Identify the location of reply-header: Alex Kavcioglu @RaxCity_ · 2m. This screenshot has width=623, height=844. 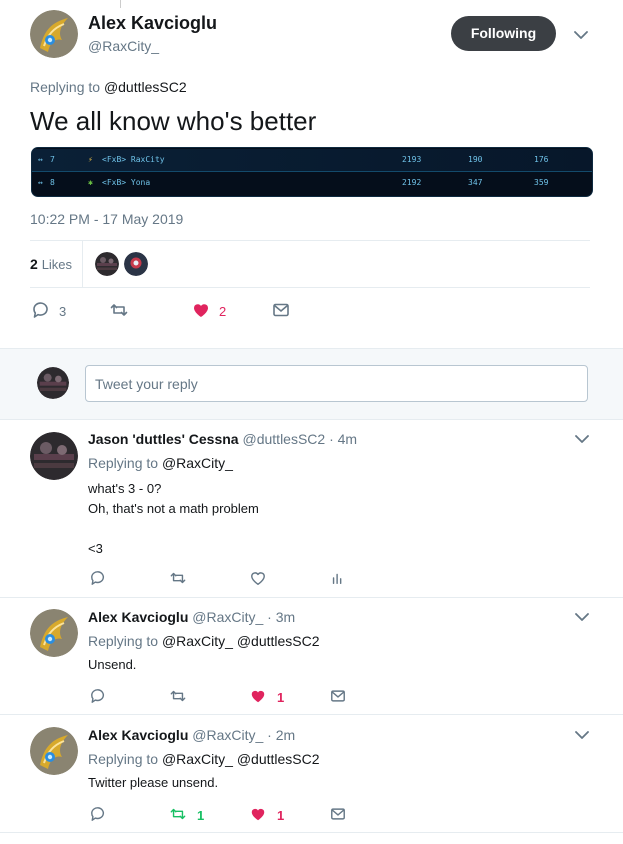
(191, 735).